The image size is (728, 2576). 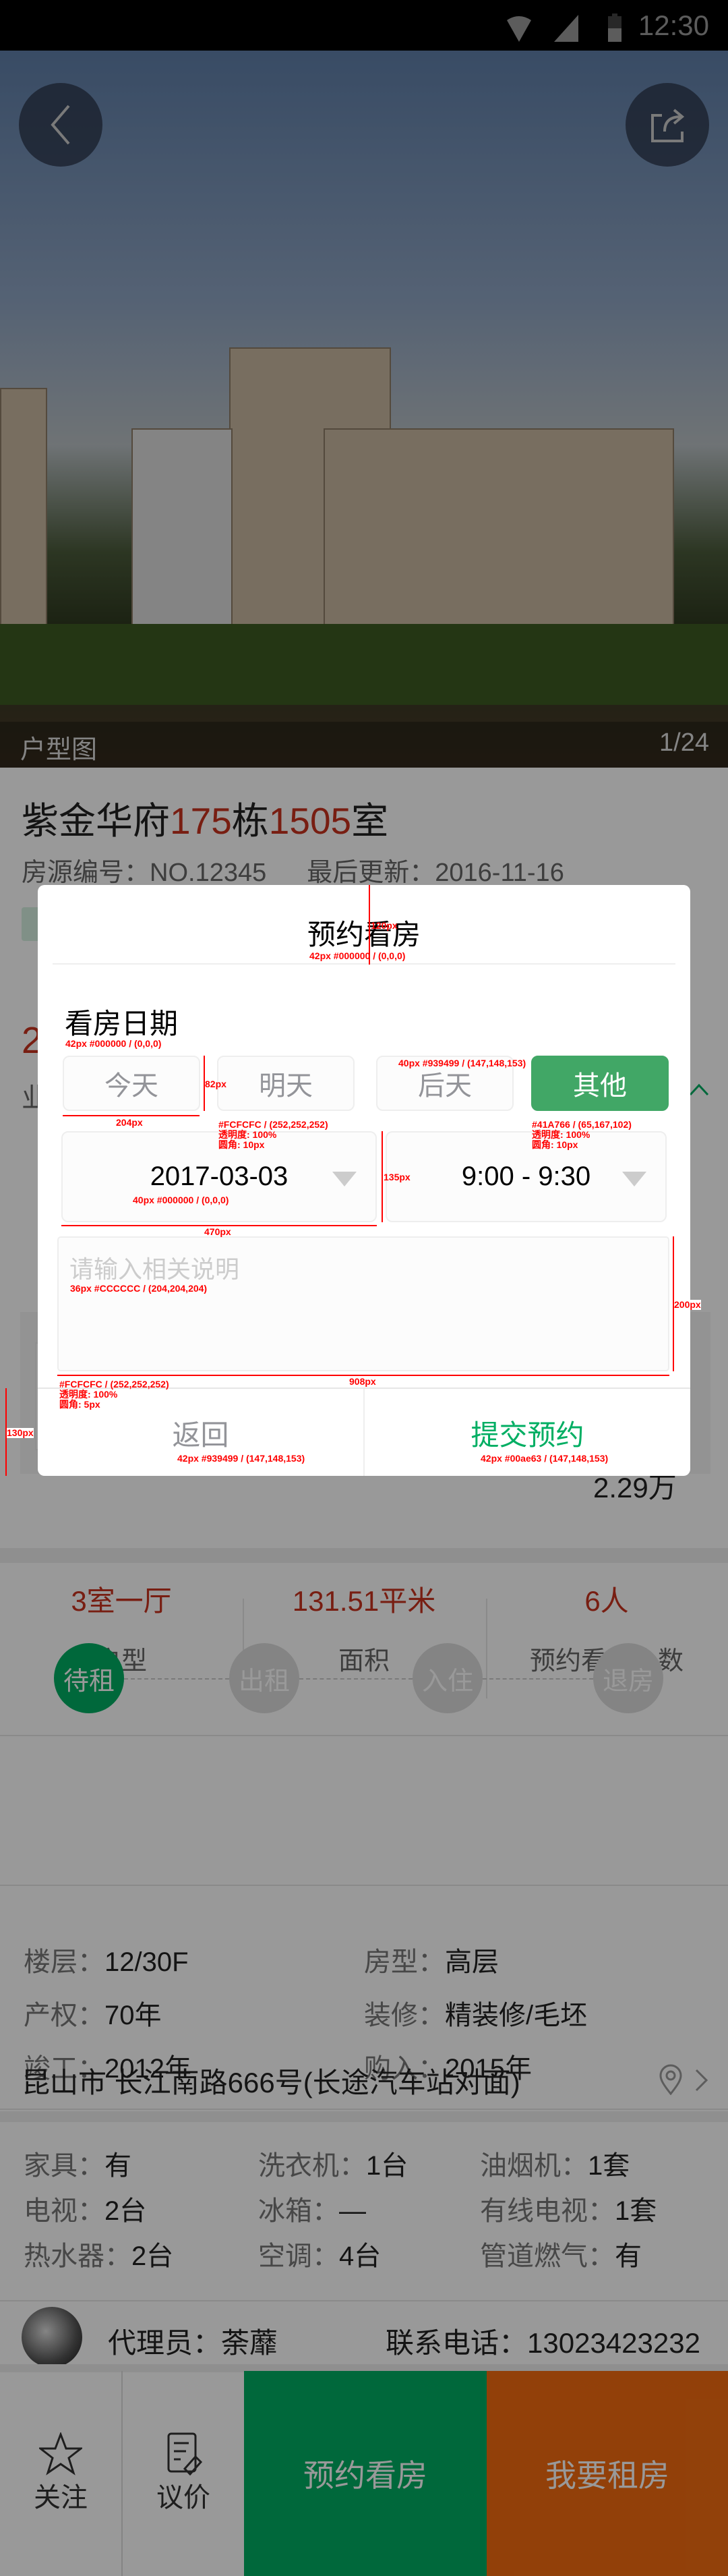 I want to click on annotation: 135px, so click(x=398, y=1177).